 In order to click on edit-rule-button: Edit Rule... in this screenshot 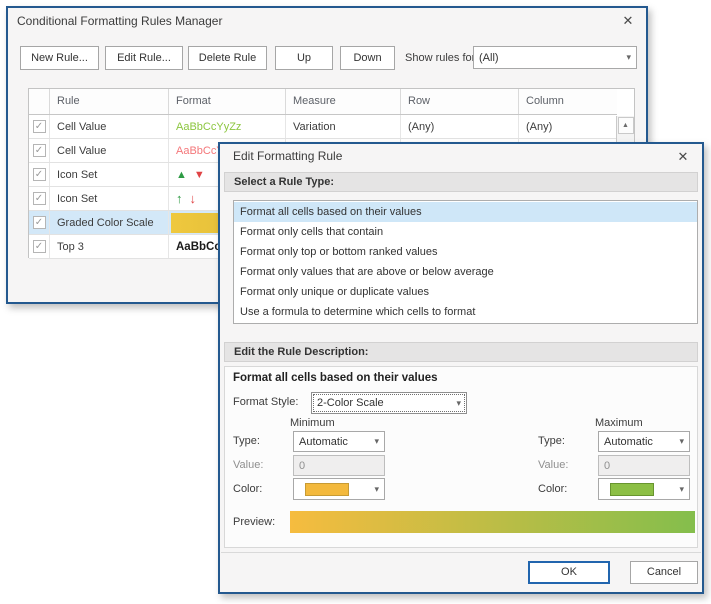, I will do `click(144, 58)`.